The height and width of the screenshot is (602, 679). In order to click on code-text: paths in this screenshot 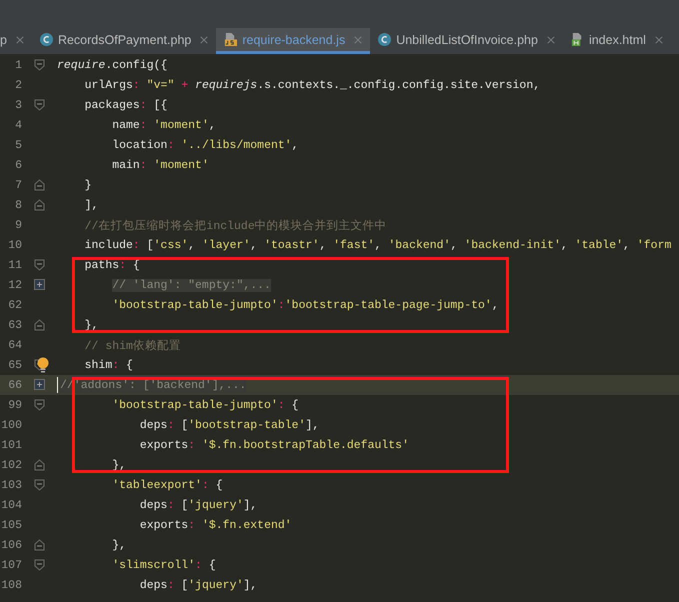, I will do `click(102, 265)`.